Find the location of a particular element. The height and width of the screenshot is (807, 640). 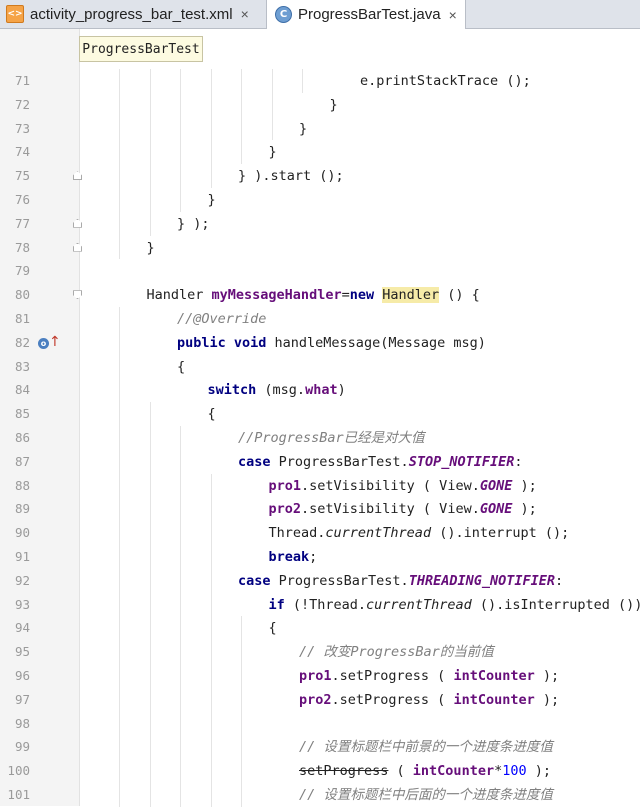

code-text: // 设置标题栏中前景的一个进度条进度值 is located at coordinates (426, 747).